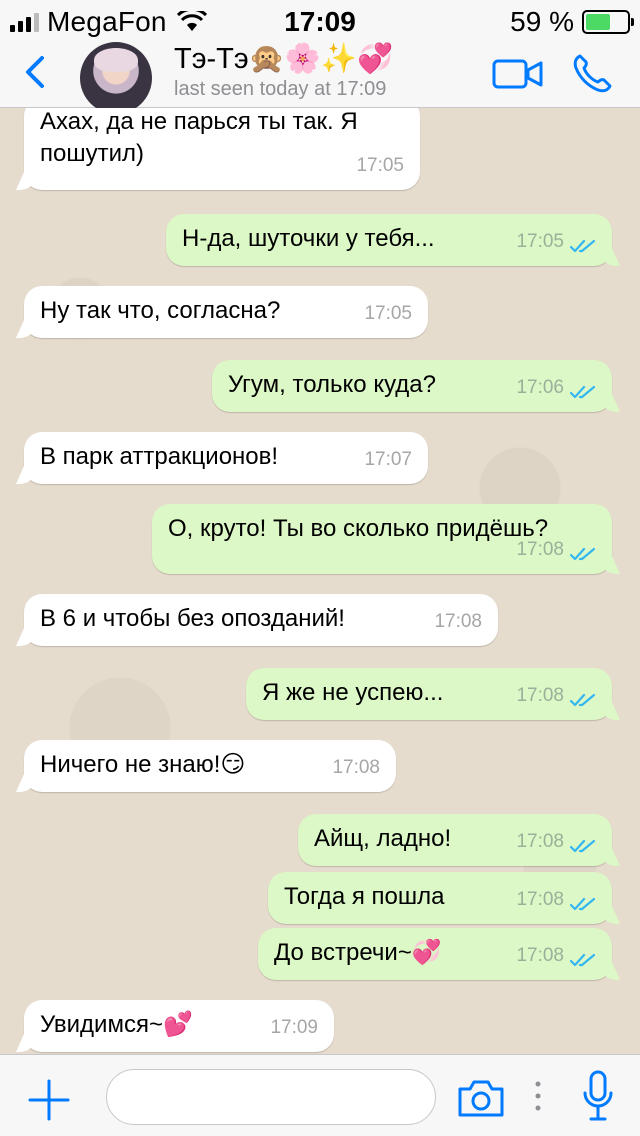  Describe the element at coordinates (538, 1096) in the screenshot. I see `more-dots-icon` at that location.